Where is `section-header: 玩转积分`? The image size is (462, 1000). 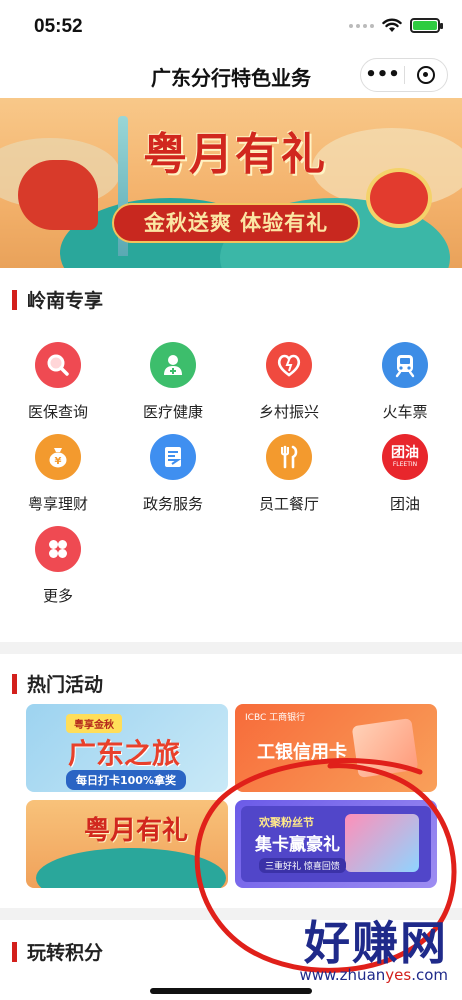
section-header: 玩转积分 is located at coordinates (57, 951).